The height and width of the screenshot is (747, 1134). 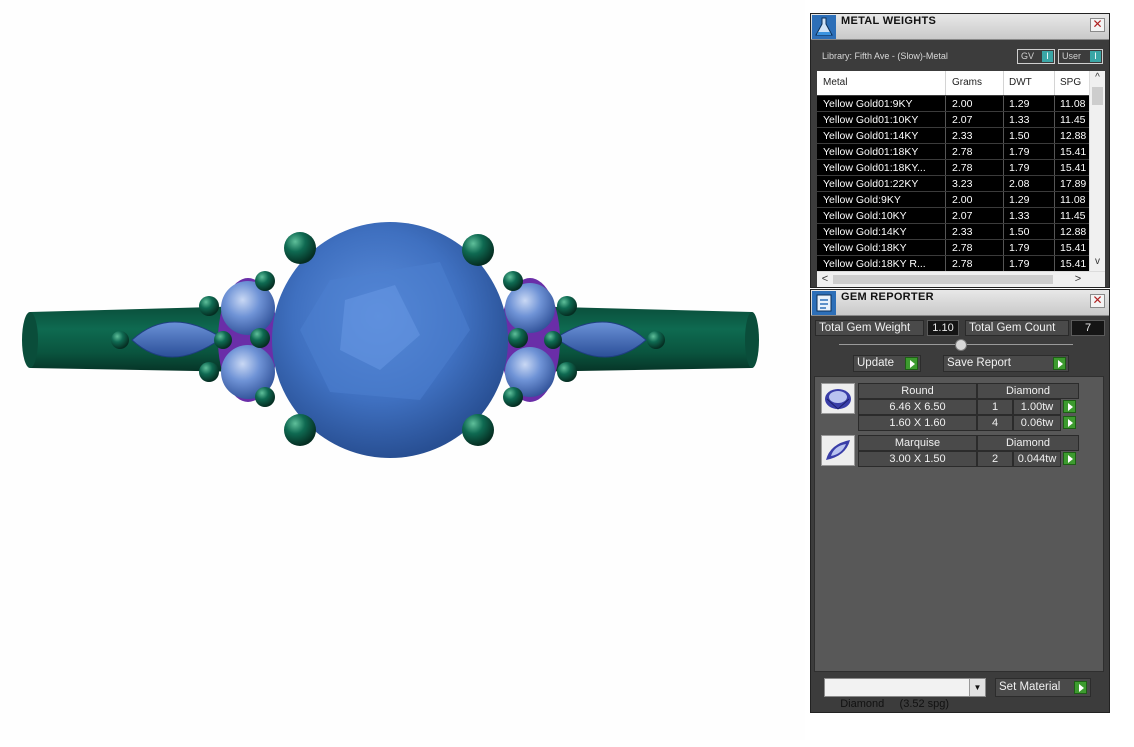 What do you see at coordinates (917, 391) in the screenshot?
I see `gem-shape-label: Round` at bounding box center [917, 391].